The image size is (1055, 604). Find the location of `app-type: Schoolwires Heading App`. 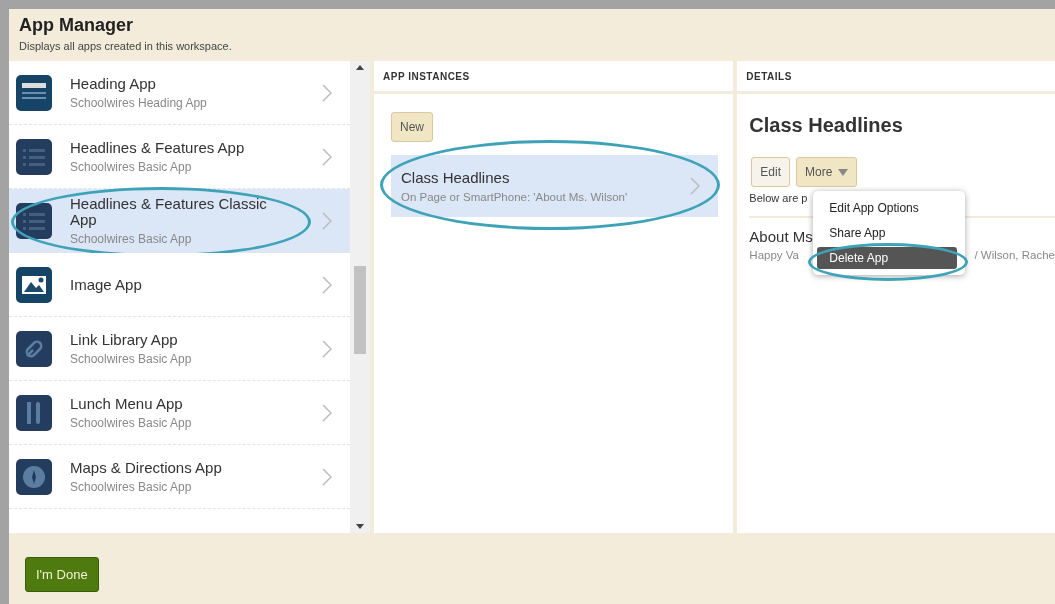

app-type: Schoolwires Heading App is located at coordinates (139, 102).